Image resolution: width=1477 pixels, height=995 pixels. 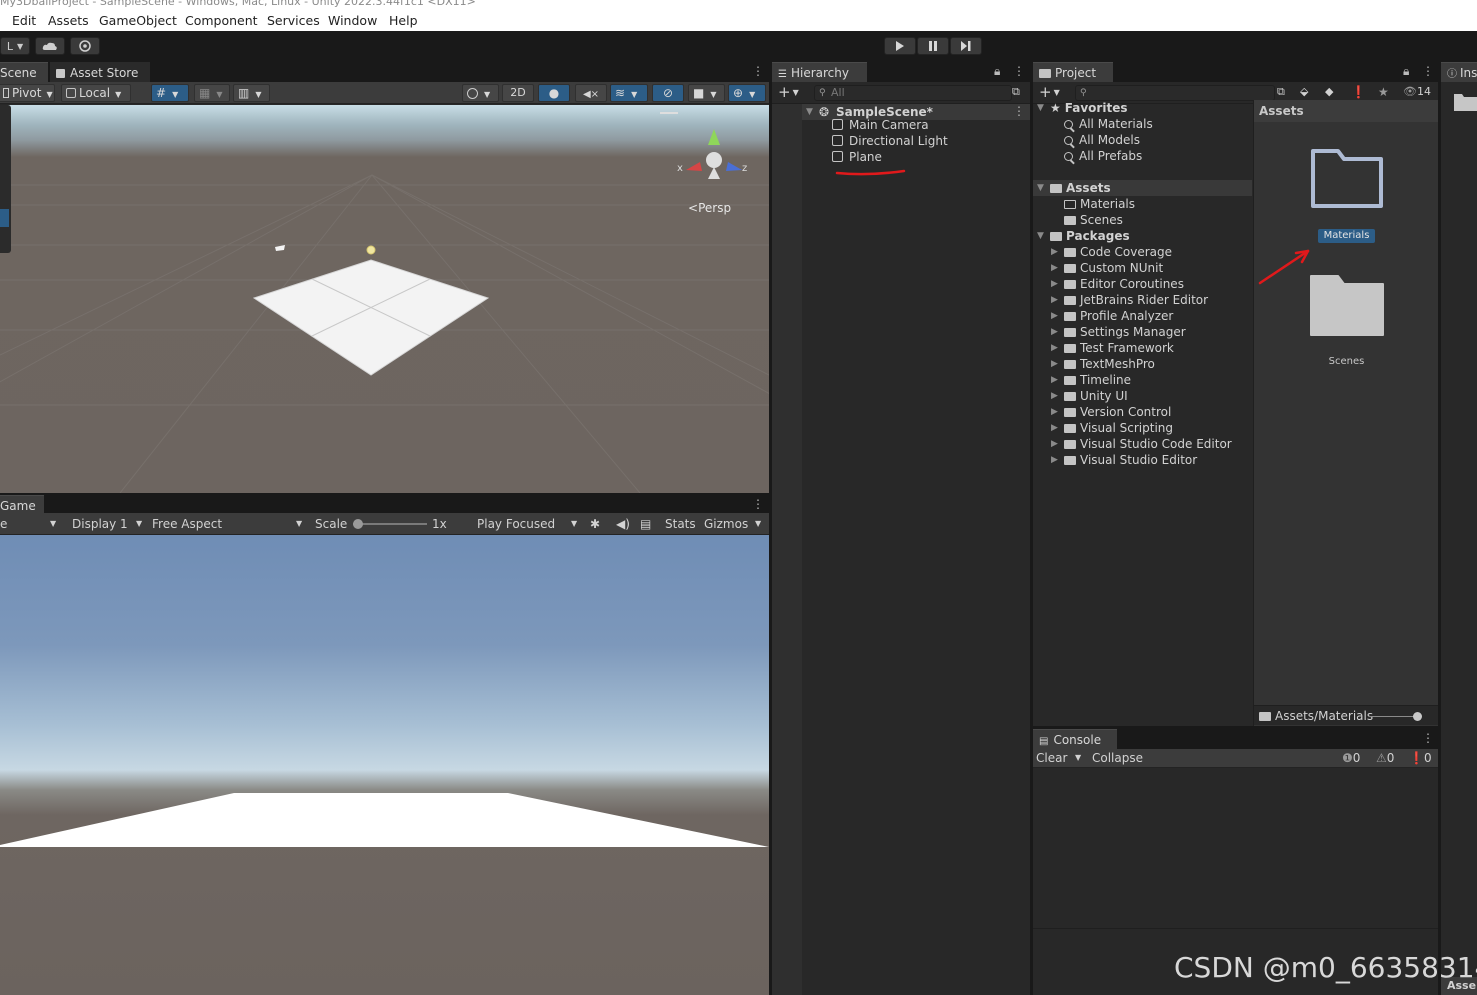 What do you see at coordinates (1073, 72) in the screenshot?
I see `tab-project: Project` at bounding box center [1073, 72].